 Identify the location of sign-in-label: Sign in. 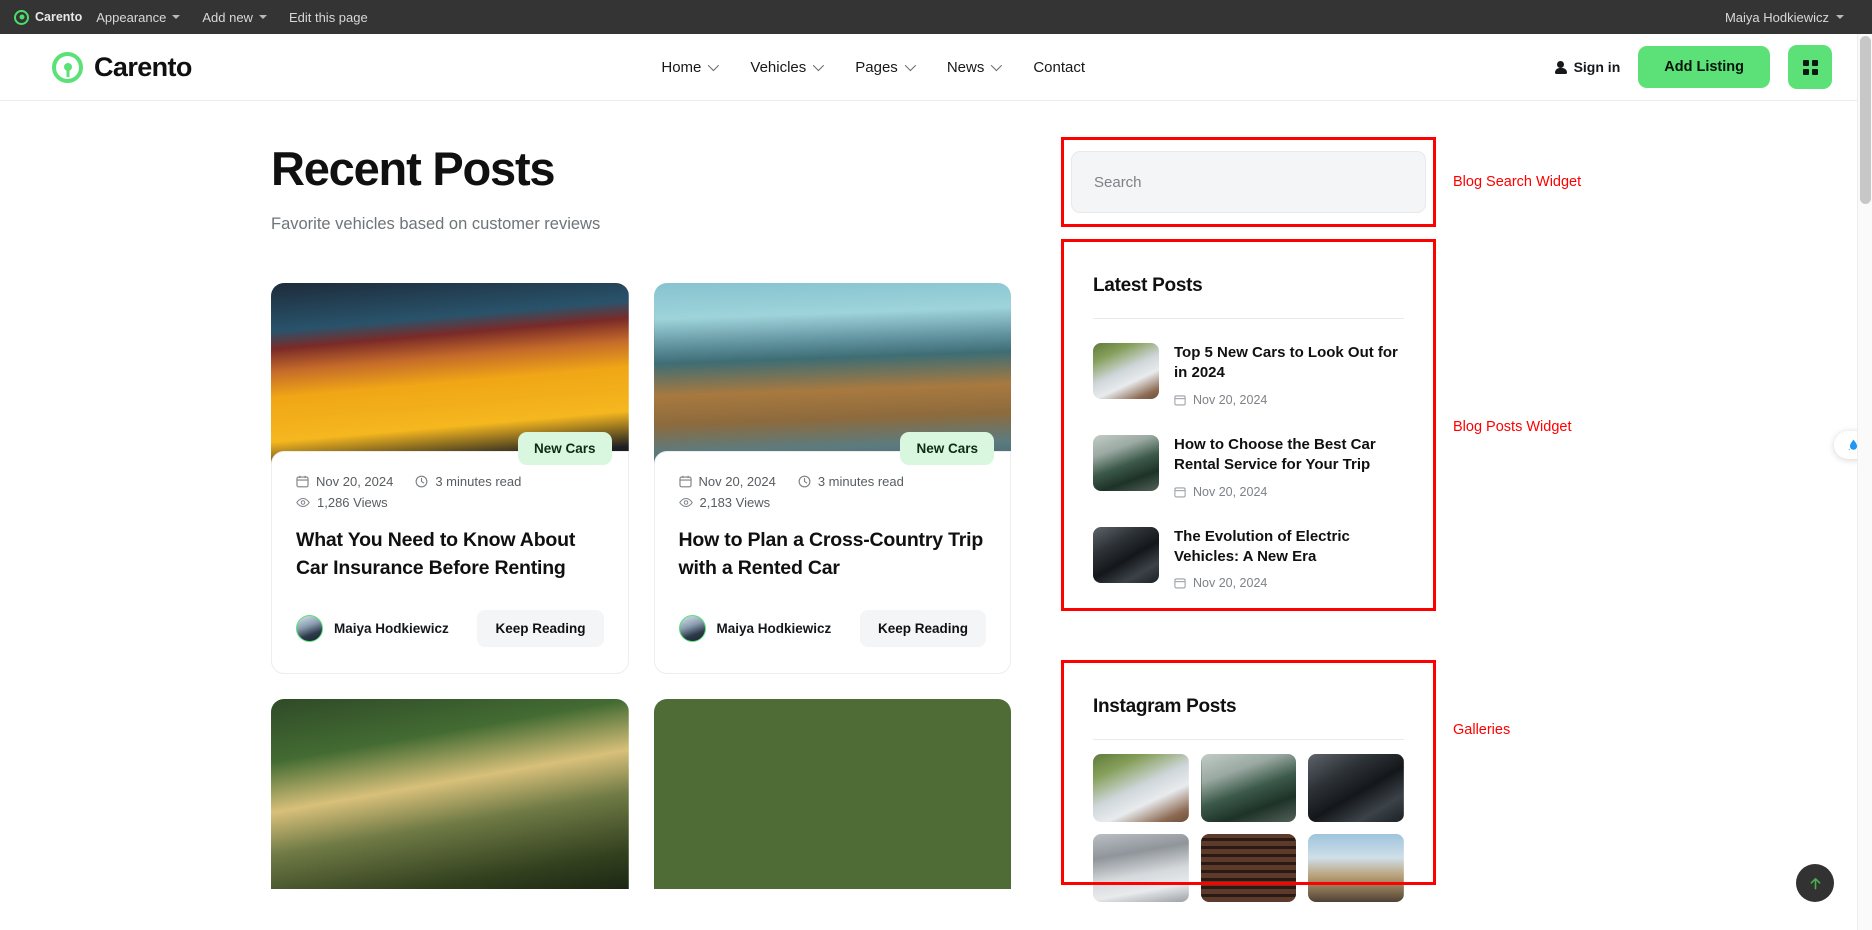
(1597, 67).